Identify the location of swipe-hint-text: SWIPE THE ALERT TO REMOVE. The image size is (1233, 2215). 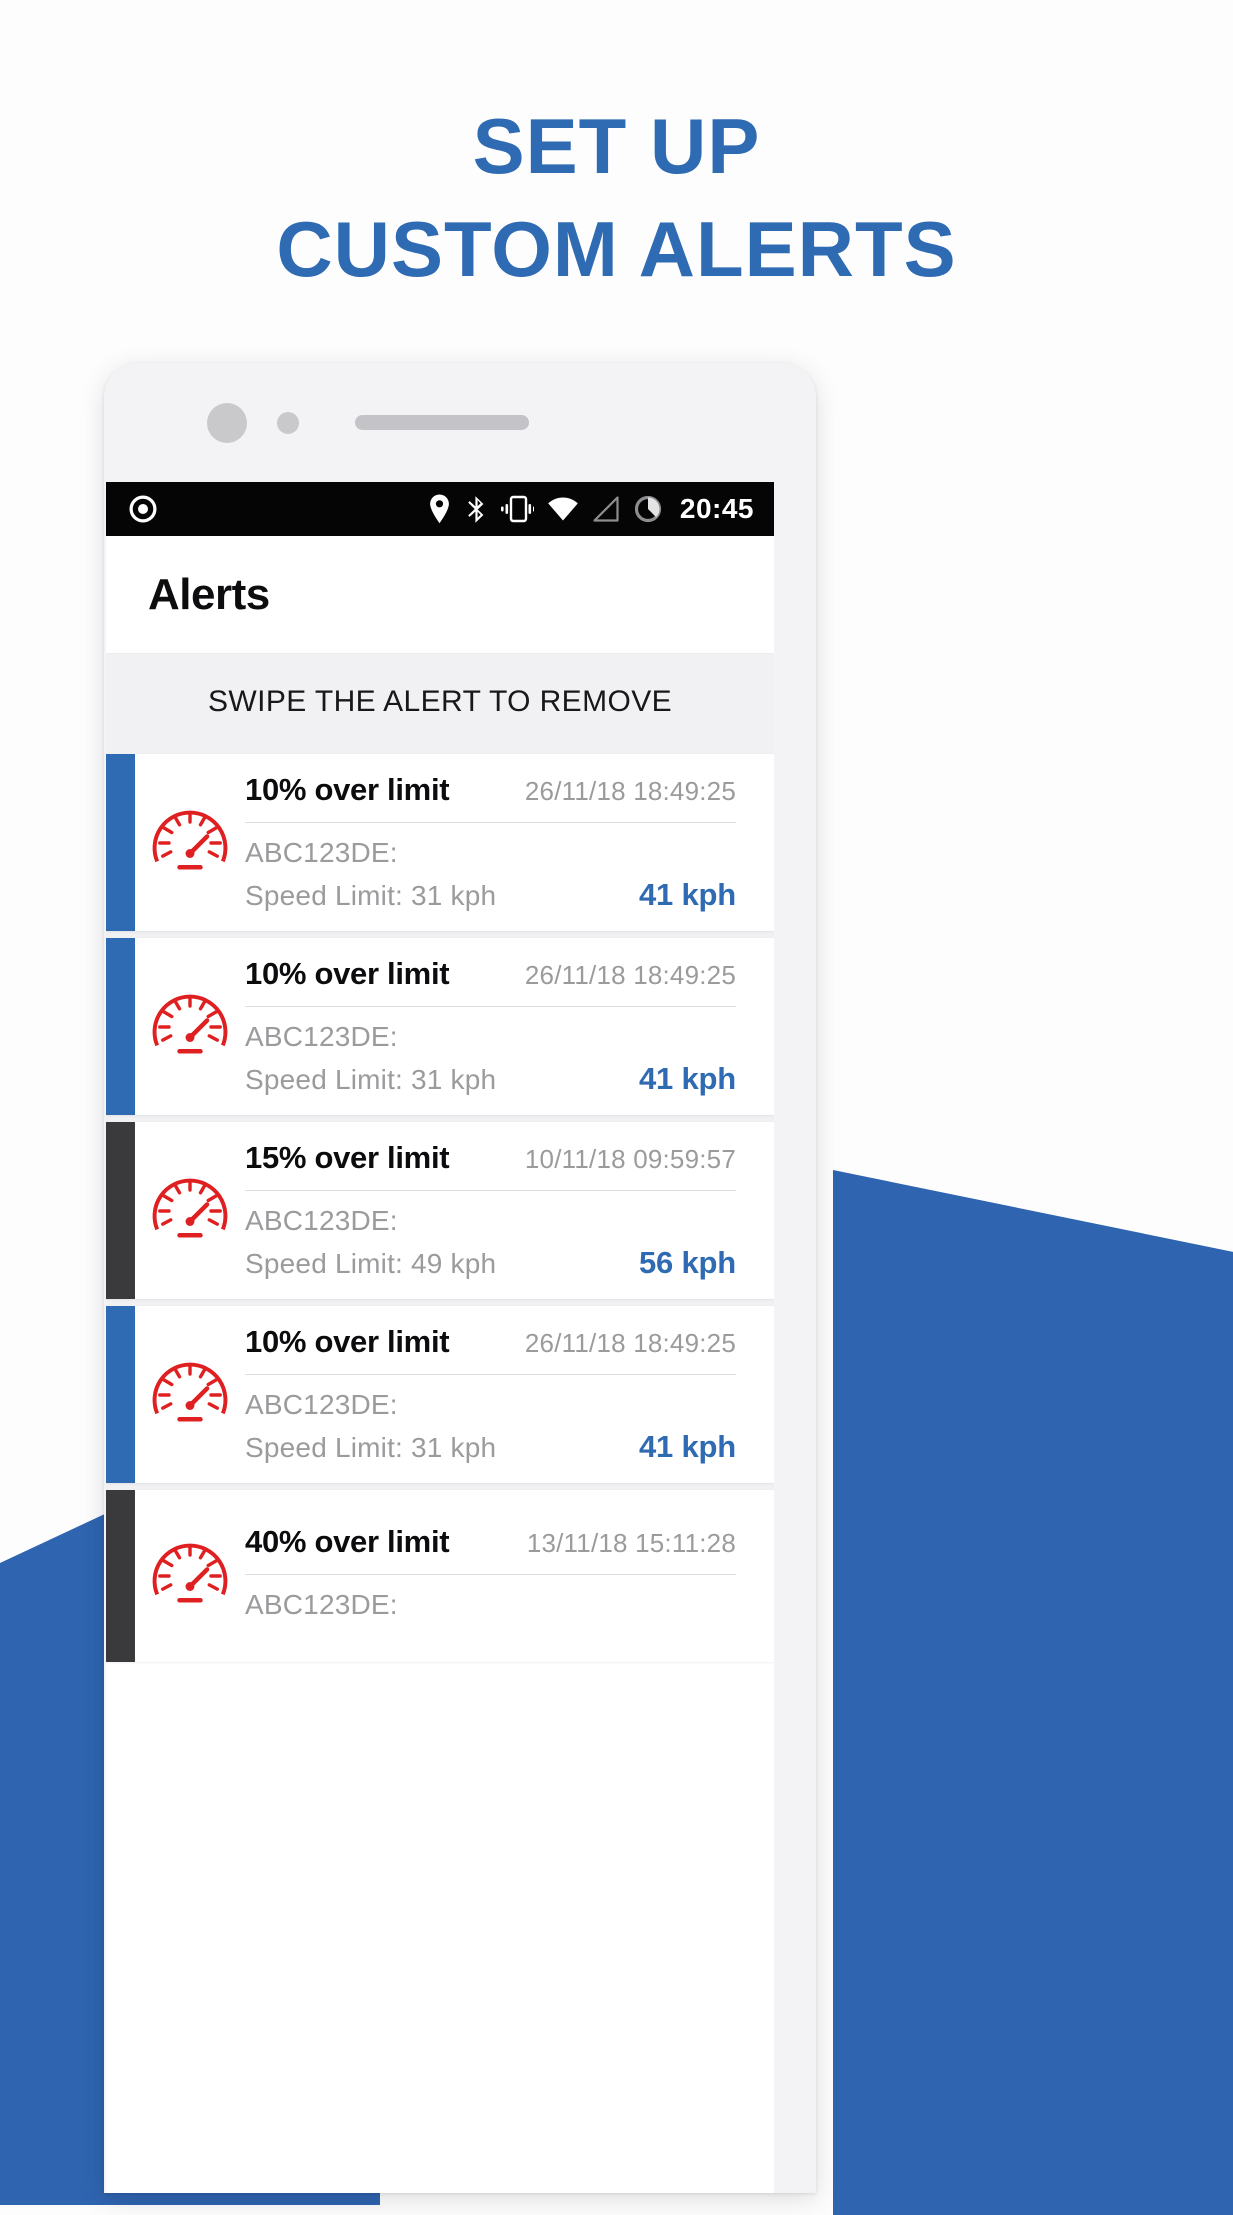
(440, 701).